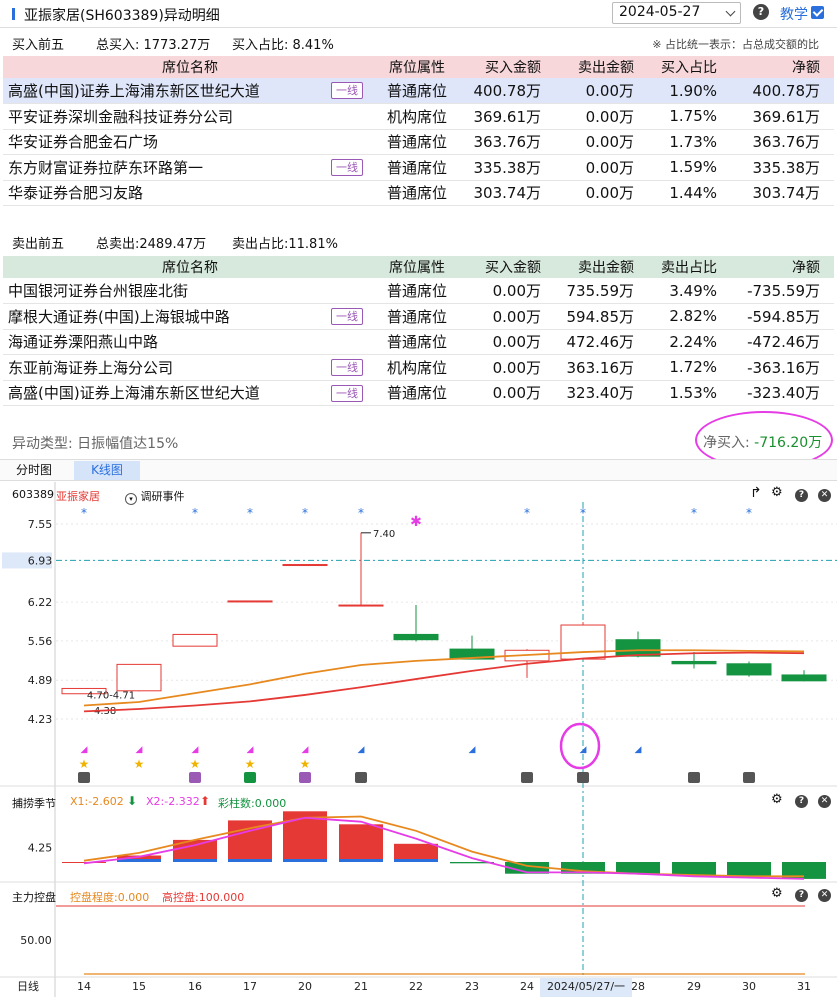 The height and width of the screenshot is (997, 837). Describe the element at coordinates (507, 91) in the screenshot. I see `cell-buy: 400.78万` at that location.